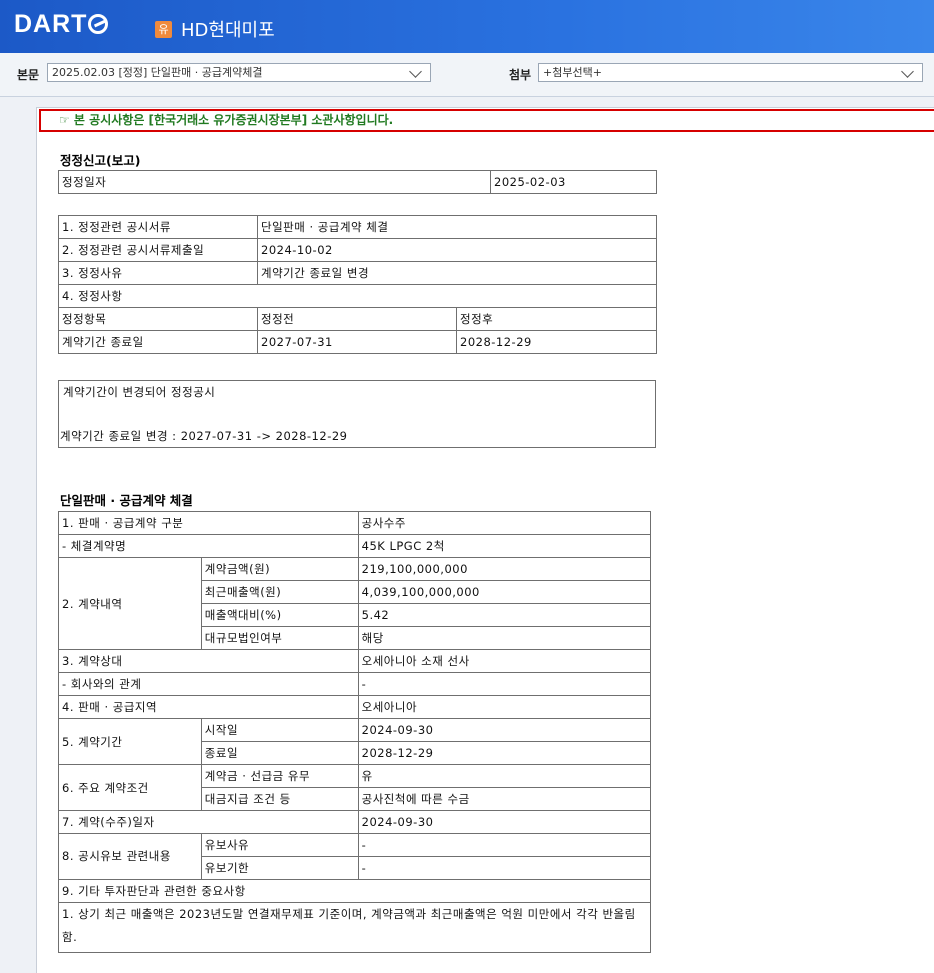 Image resolution: width=934 pixels, height=973 pixels. What do you see at coordinates (208, 684) in the screenshot?
I see `table-row-label: - 회사와의 관계` at bounding box center [208, 684].